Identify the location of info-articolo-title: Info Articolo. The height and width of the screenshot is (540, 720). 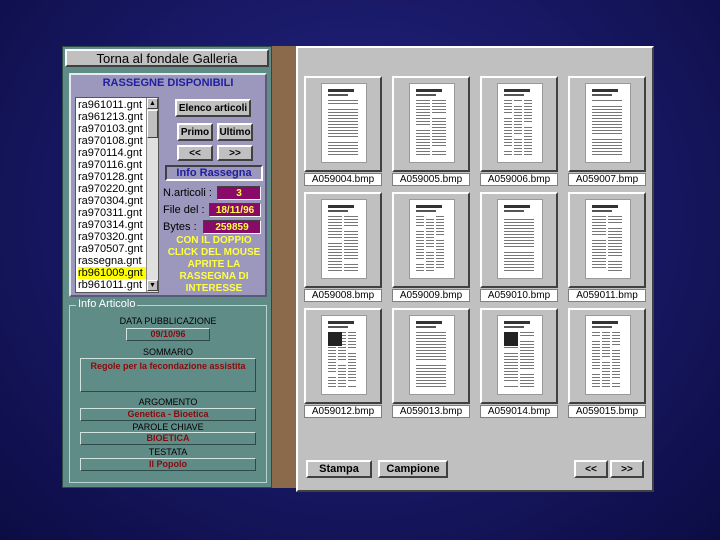
(107, 304).